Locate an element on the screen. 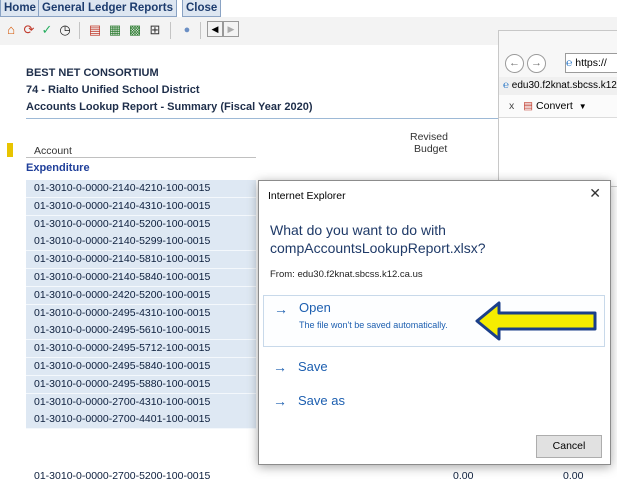 The image size is (617, 483). open-option-label: Open is located at coordinates (315, 307).